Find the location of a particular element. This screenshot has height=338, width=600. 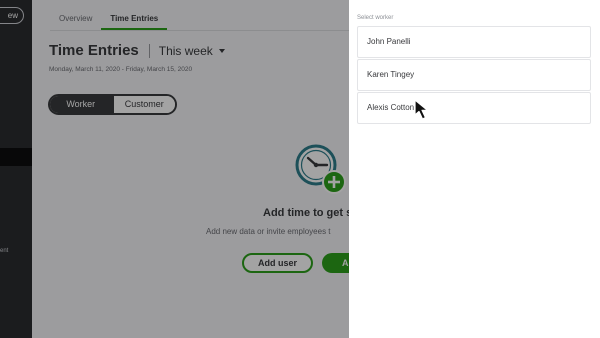

page-header: Time Entries This week is located at coordinates (137, 50).